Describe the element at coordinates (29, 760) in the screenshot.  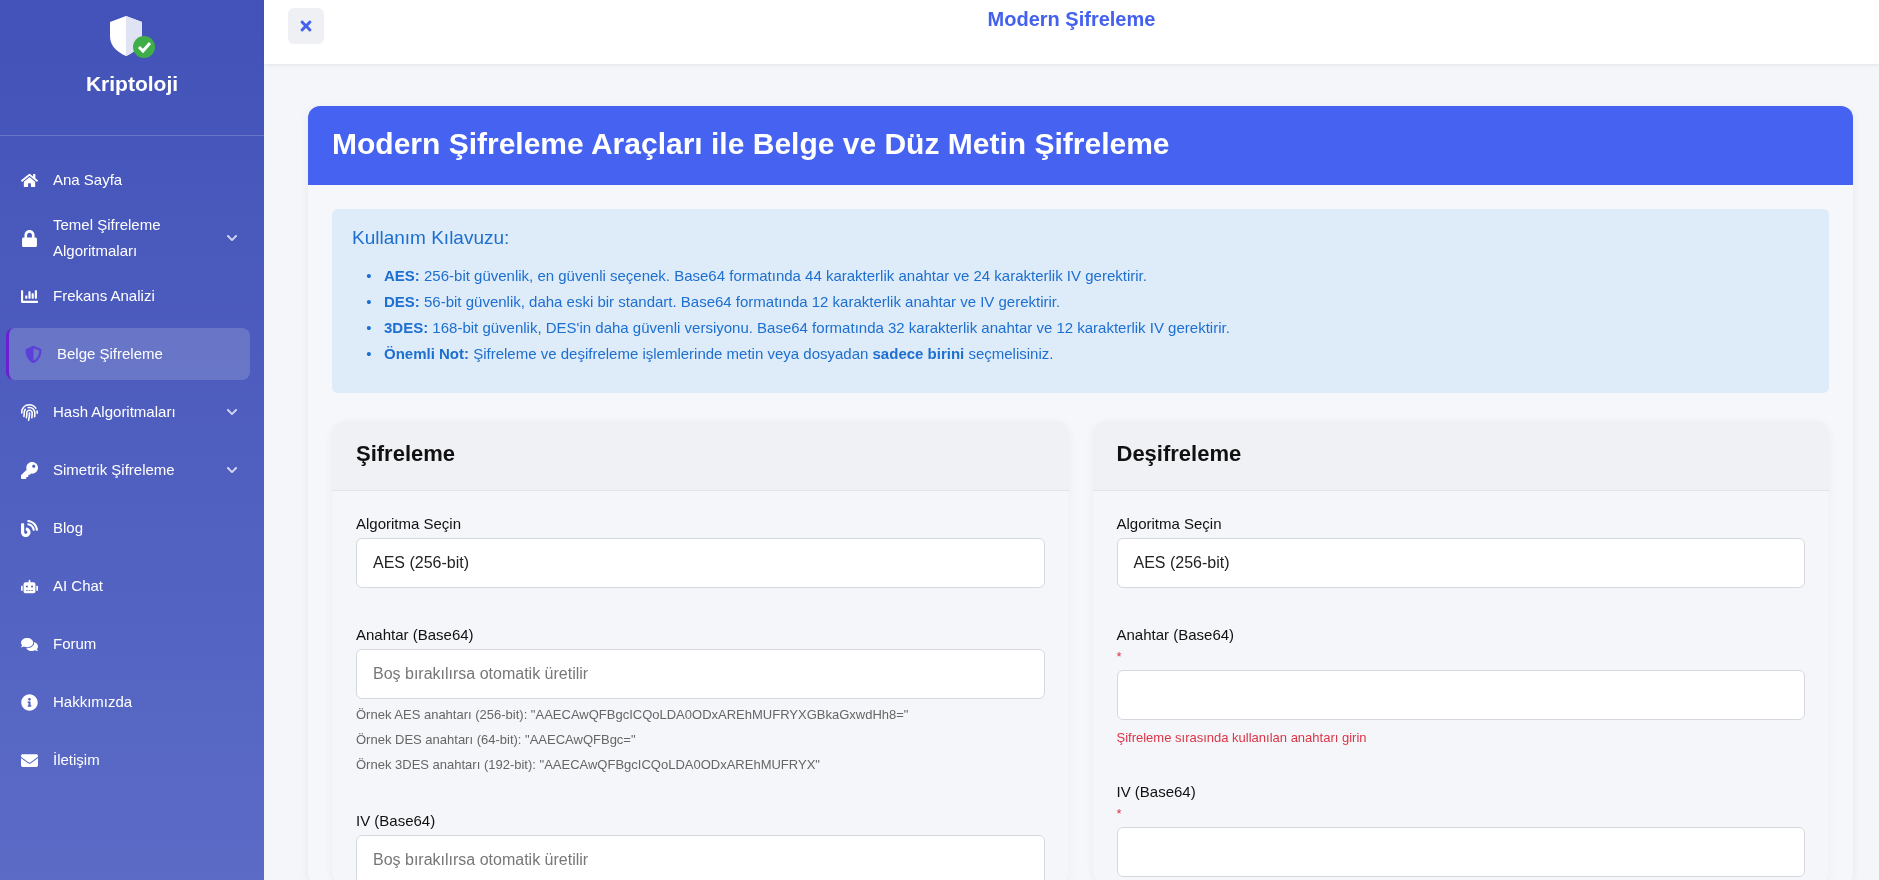
I see `envelope-icon` at that location.